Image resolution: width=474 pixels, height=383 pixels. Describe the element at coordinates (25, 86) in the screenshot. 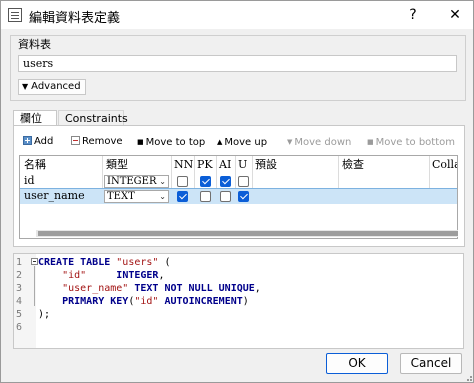

I see `triangle-down-icon: ▼` at that location.